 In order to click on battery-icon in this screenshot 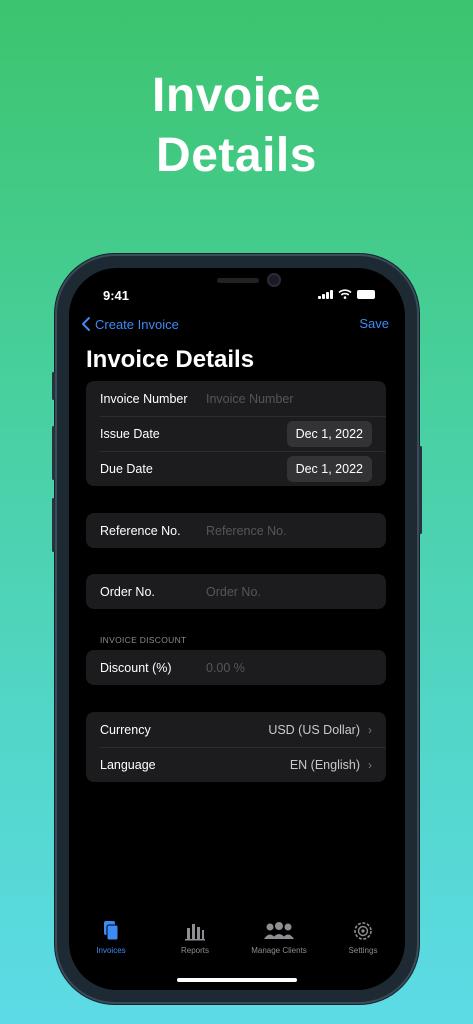, I will do `click(366, 294)`.